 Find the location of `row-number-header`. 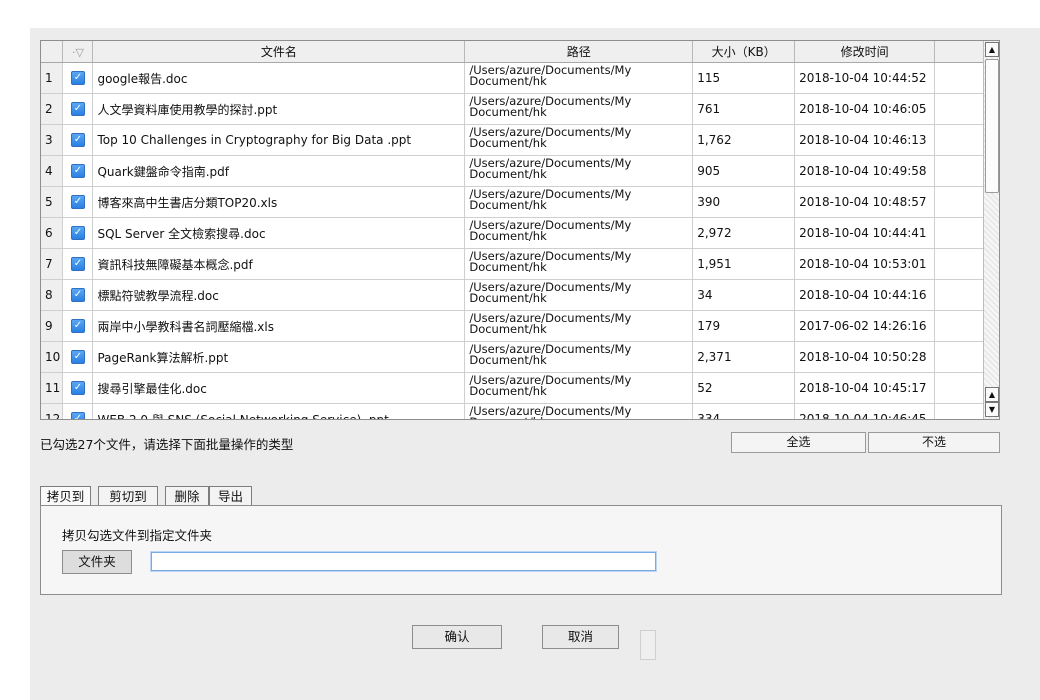

row-number-header is located at coordinates (52, 52).